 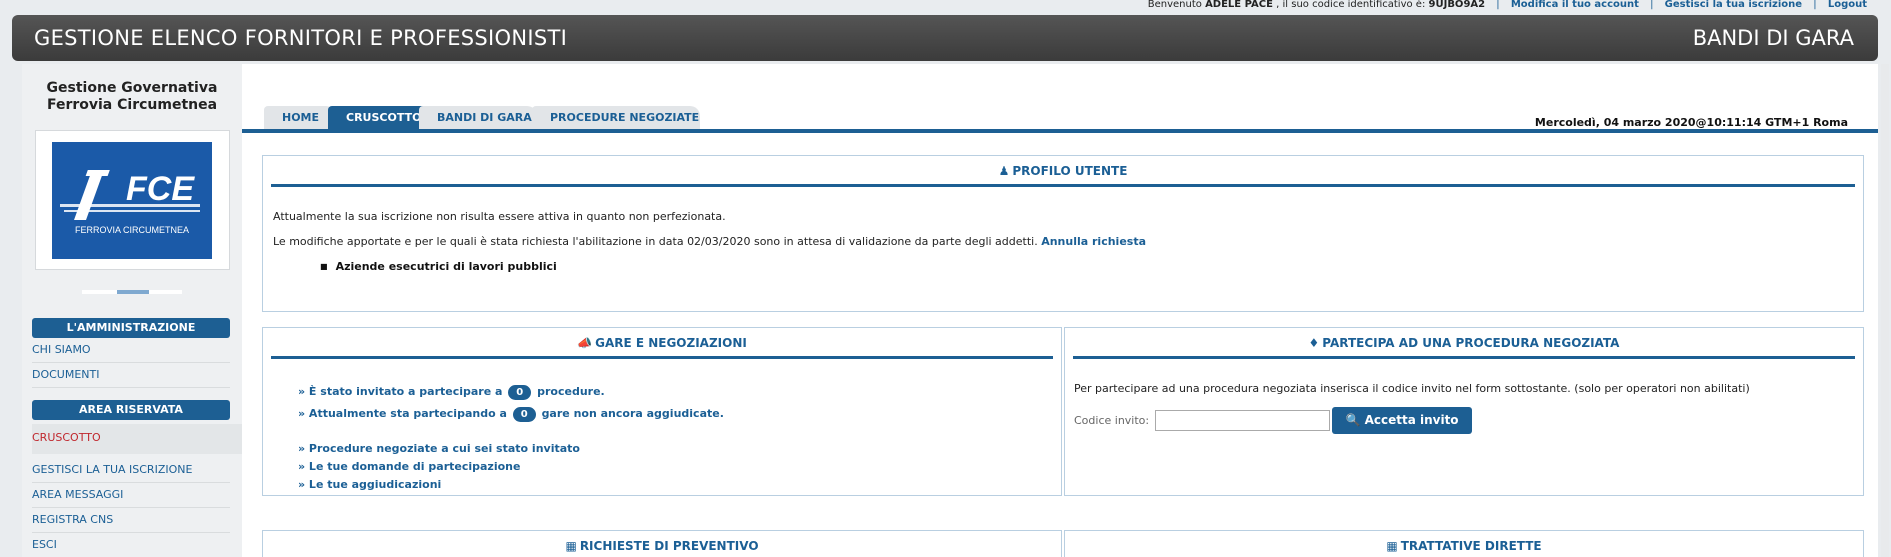 What do you see at coordinates (1471, 546) in the screenshot?
I see `trattative-title-text: TRATTATIVE DIRETTE` at bounding box center [1471, 546].